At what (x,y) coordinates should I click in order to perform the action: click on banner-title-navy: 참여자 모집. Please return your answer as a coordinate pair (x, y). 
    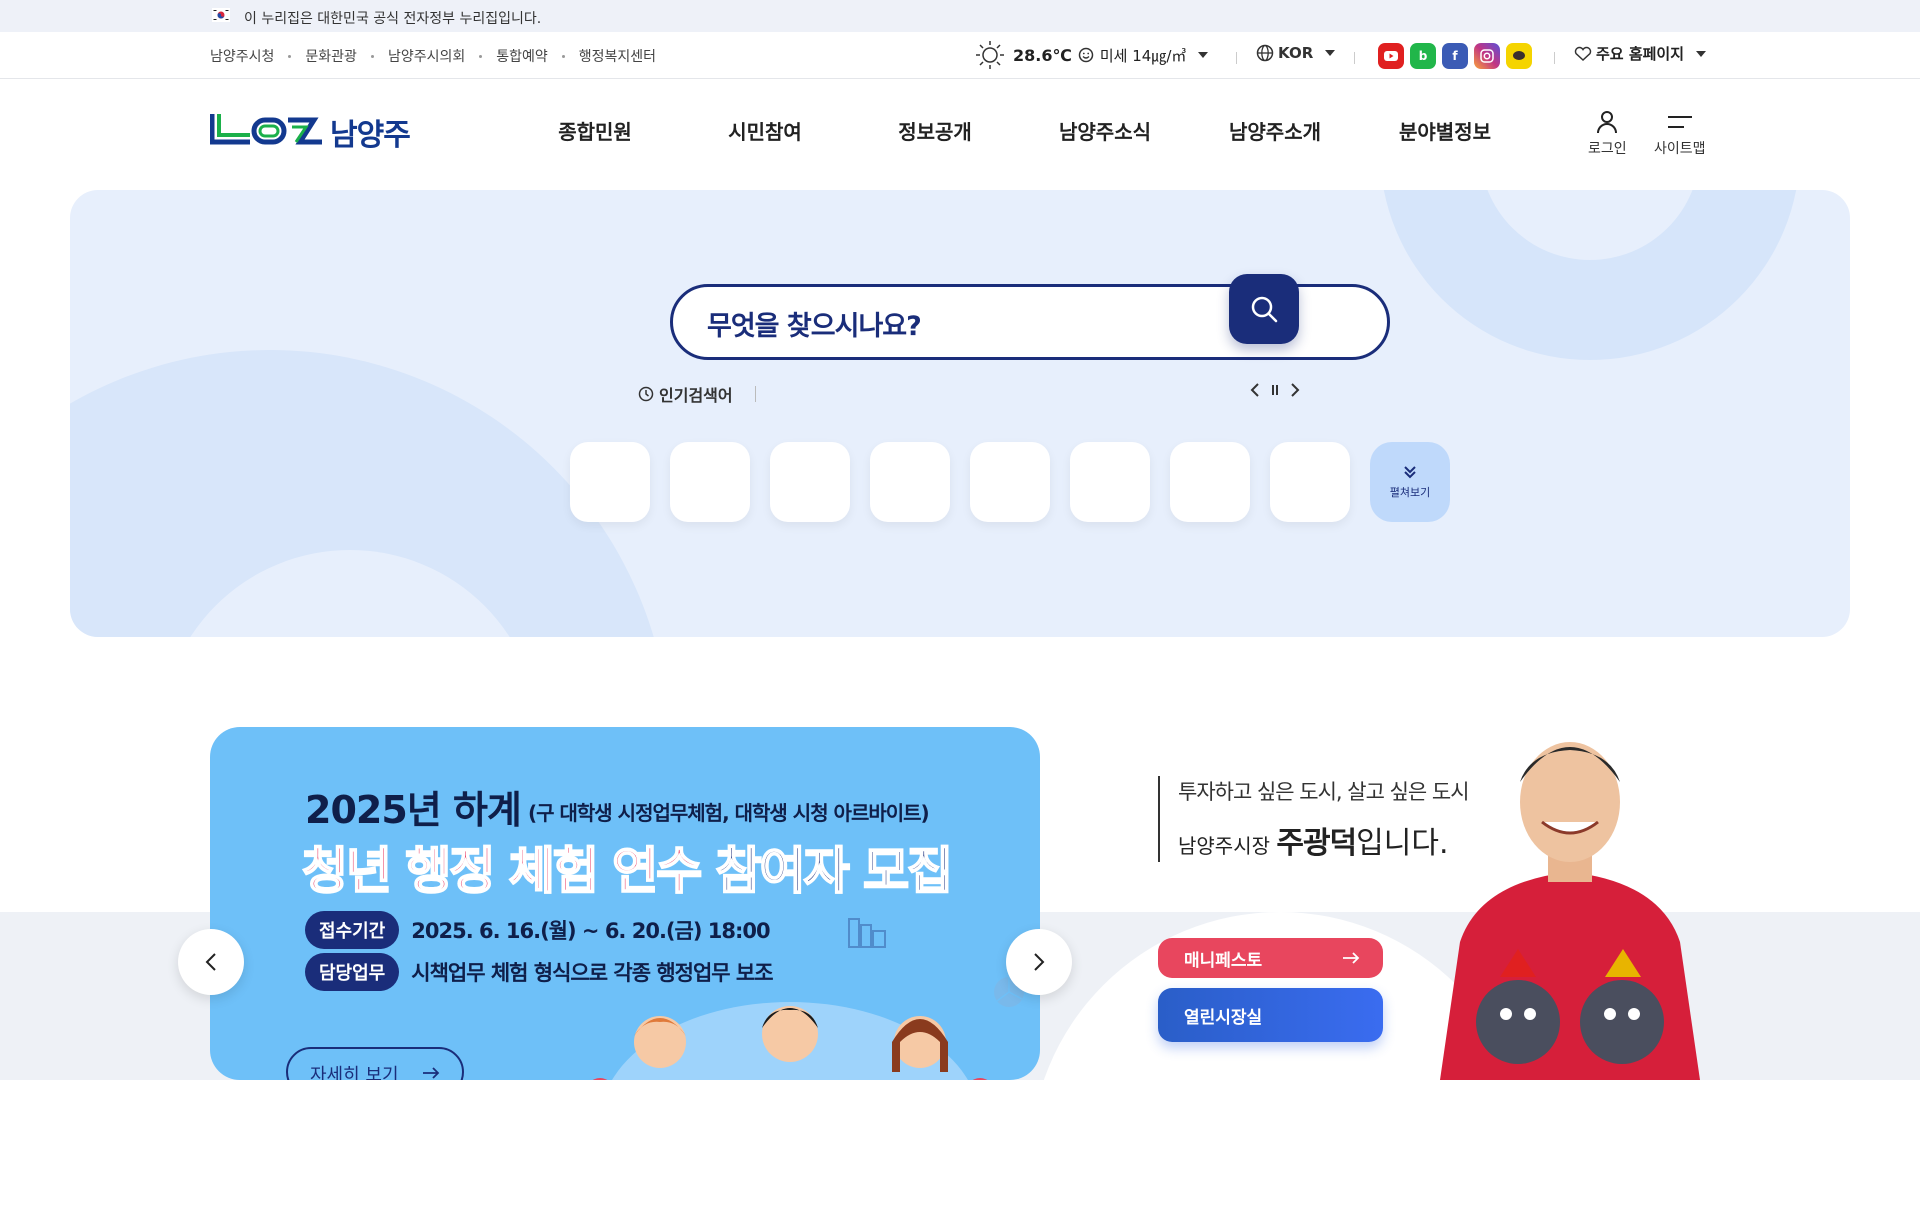
    Looking at the image, I should click on (834, 871).